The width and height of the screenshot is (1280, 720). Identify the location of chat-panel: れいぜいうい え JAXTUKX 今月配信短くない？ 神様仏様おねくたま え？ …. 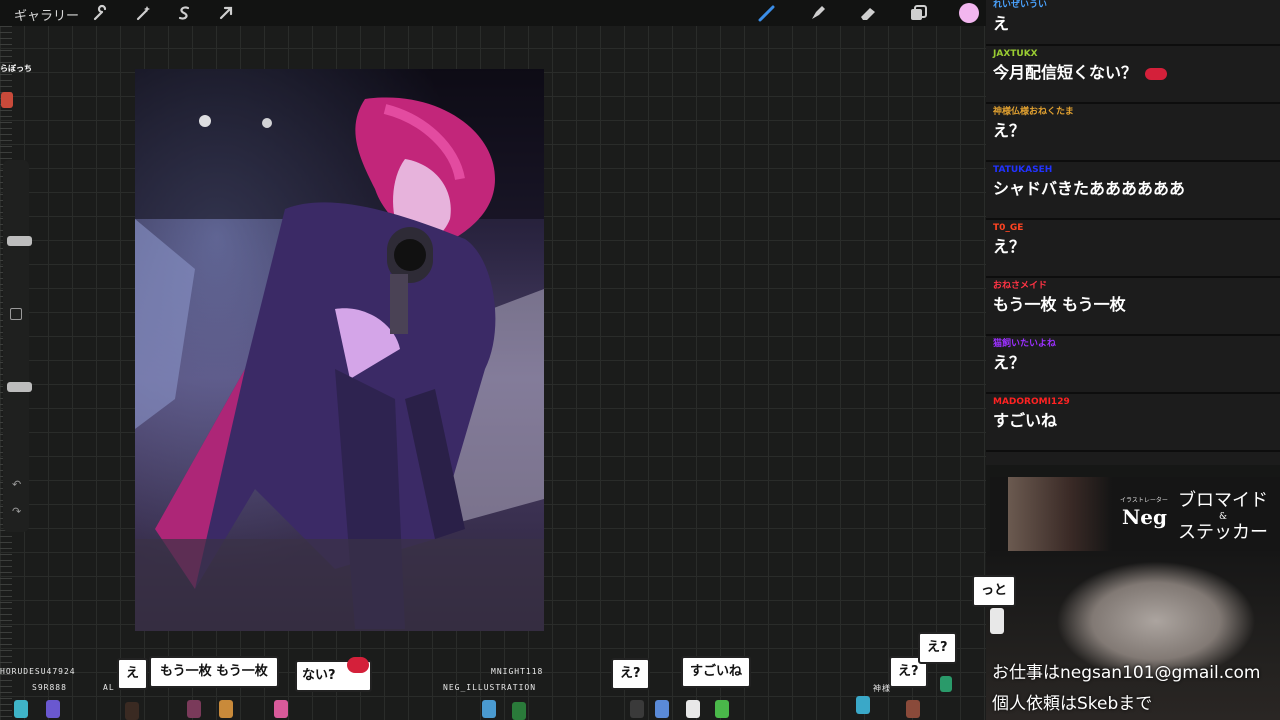
(1133, 232).